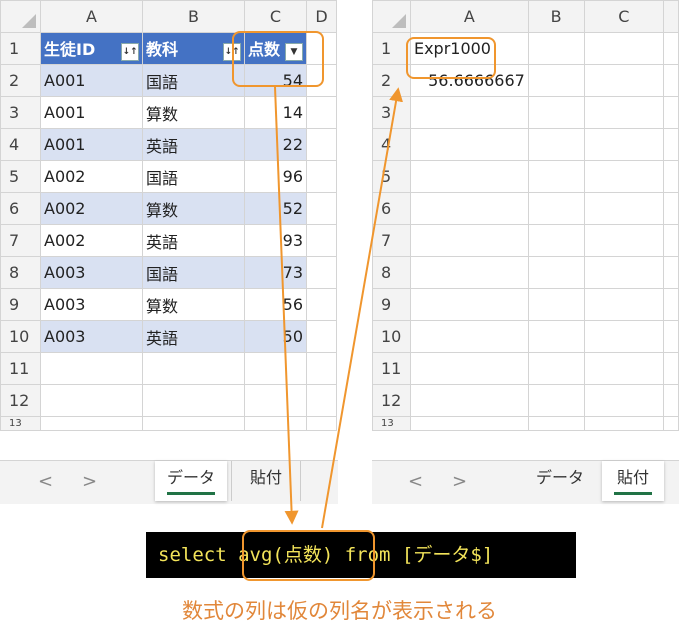  Describe the element at coordinates (339, 611) in the screenshot. I see `caption-text: 数式の列は仮の列名が表示される` at that location.